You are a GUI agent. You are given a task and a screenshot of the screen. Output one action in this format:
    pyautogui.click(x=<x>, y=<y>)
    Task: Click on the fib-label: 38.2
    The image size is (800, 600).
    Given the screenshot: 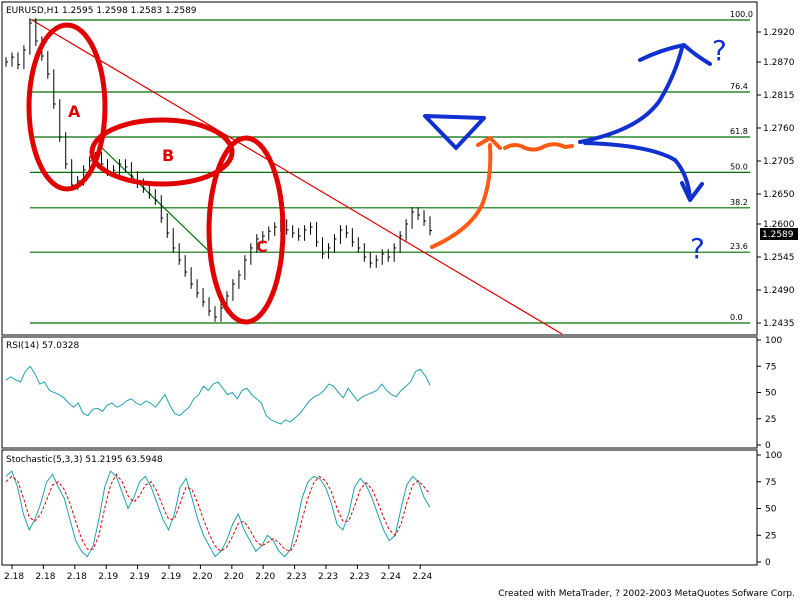 What is the action you would take?
    pyautogui.click(x=739, y=202)
    